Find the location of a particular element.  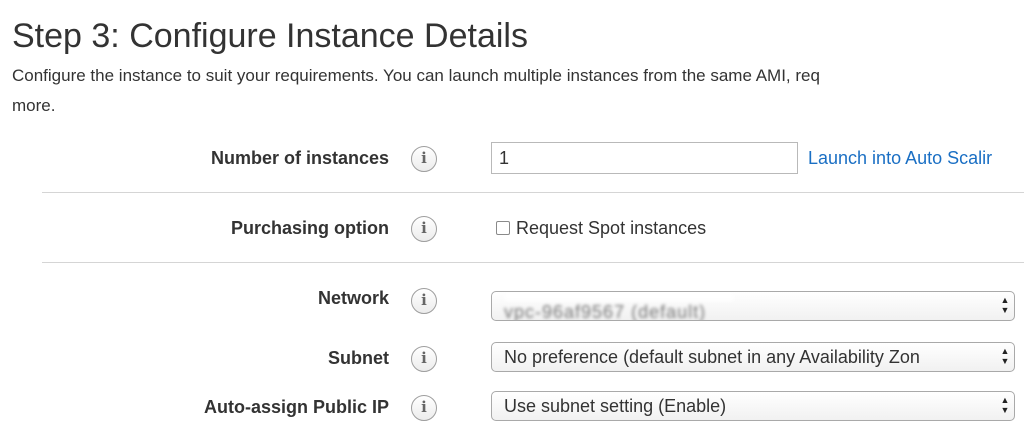

request-spot-instances-label: Request Spot instances is located at coordinates (611, 228).